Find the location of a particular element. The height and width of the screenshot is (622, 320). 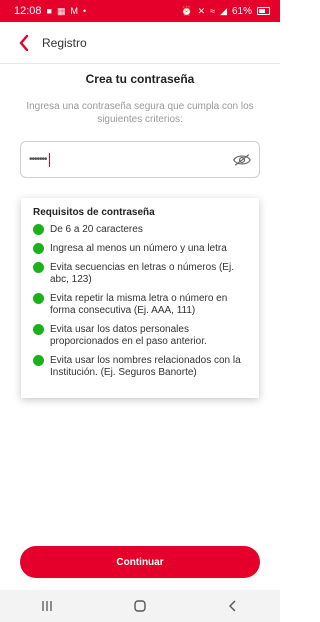

gallery-icon: ▦ is located at coordinates (61, 10).